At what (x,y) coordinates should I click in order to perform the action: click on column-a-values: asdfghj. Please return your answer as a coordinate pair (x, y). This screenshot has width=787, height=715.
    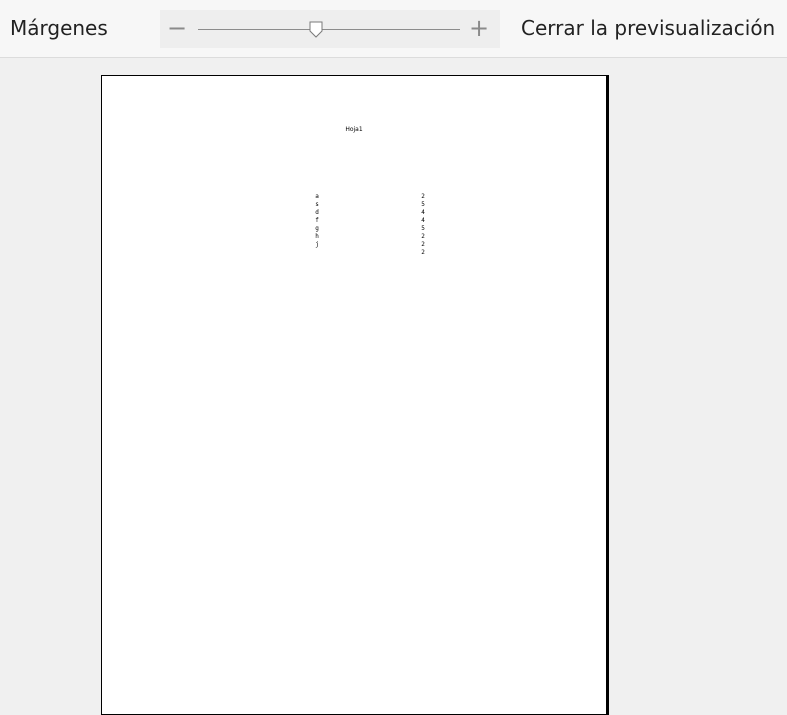
    Looking at the image, I should click on (317, 221).